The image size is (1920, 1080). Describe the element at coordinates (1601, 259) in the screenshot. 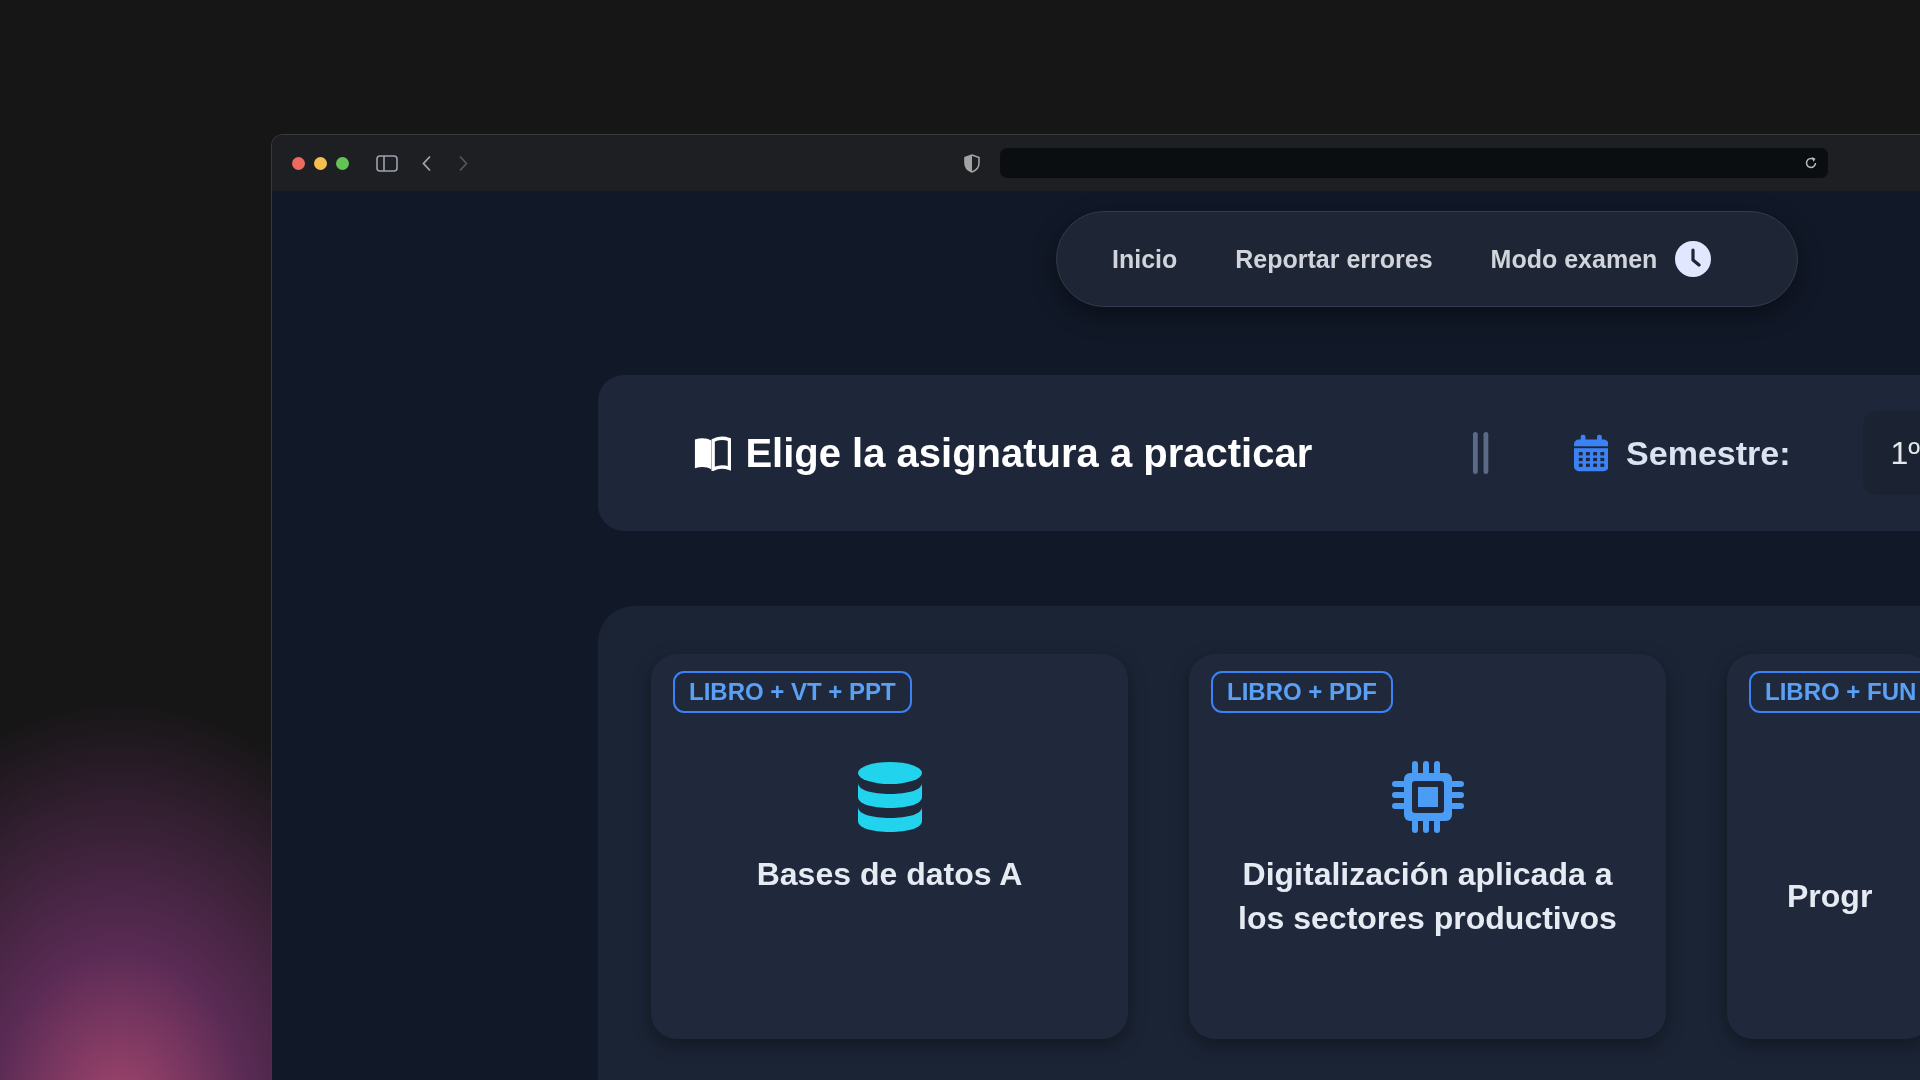

I see `exam-mode-button: Modo examen` at that location.